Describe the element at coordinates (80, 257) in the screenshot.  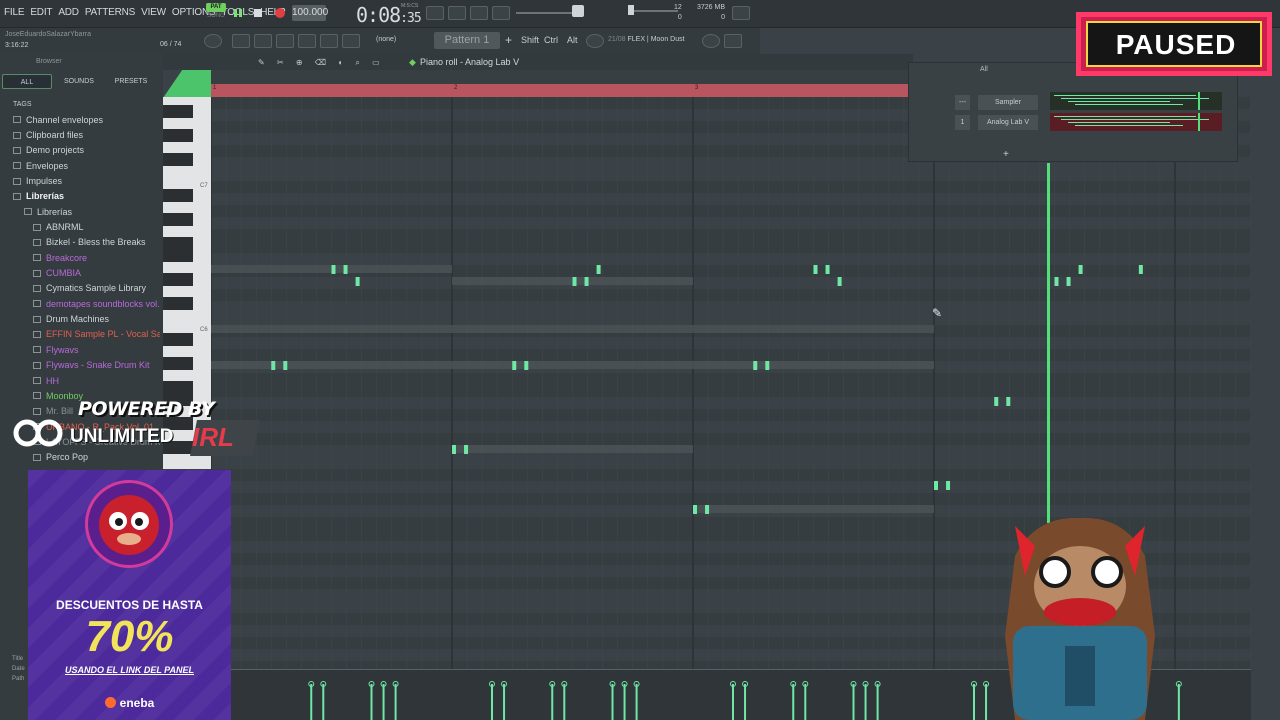
I see `browser-item: Breakcore` at that location.